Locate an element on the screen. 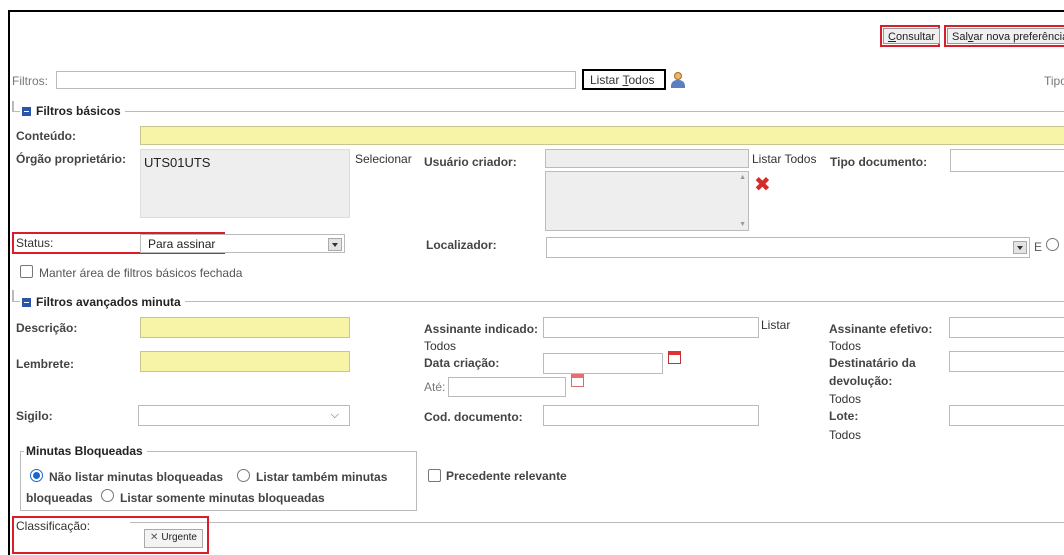 This screenshot has width=1064, height=555. batch-all-link: Todos is located at coordinates (845, 435).